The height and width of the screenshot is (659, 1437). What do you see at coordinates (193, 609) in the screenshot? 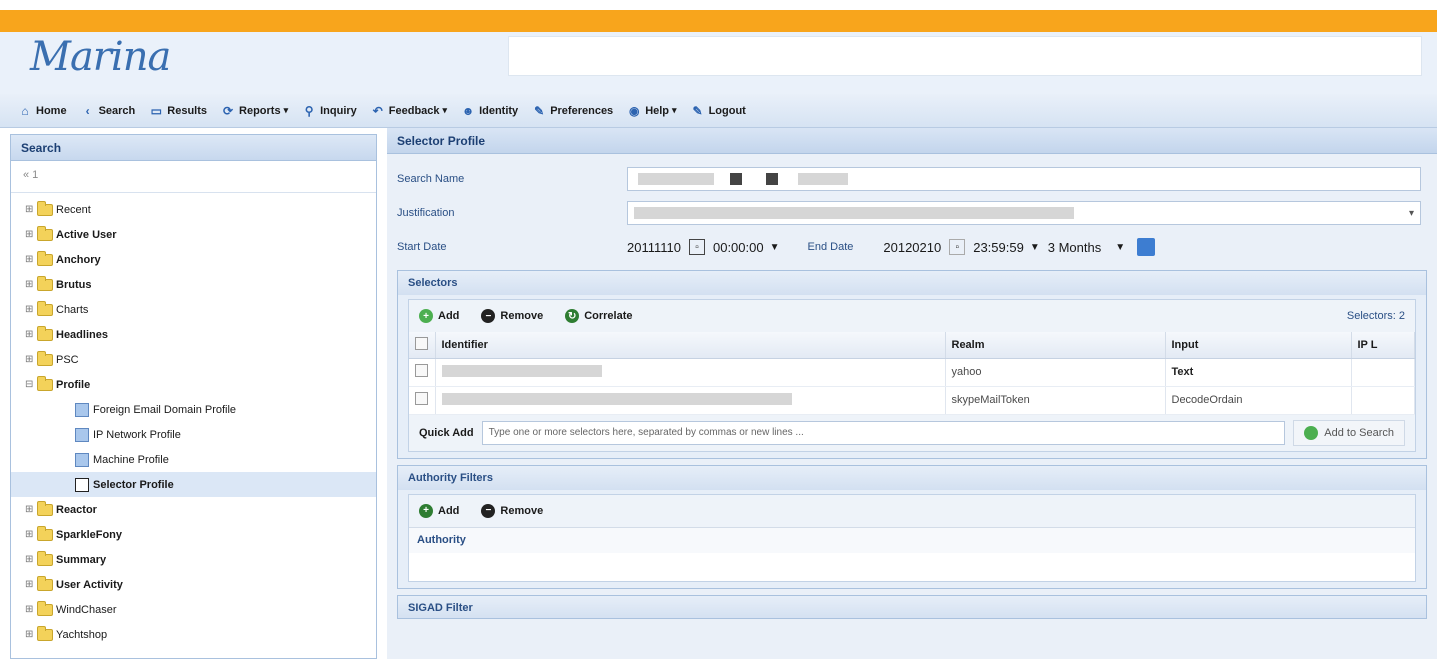
I see `tree-item-windchaser: ⊞ WindChaser` at bounding box center [193, 609].